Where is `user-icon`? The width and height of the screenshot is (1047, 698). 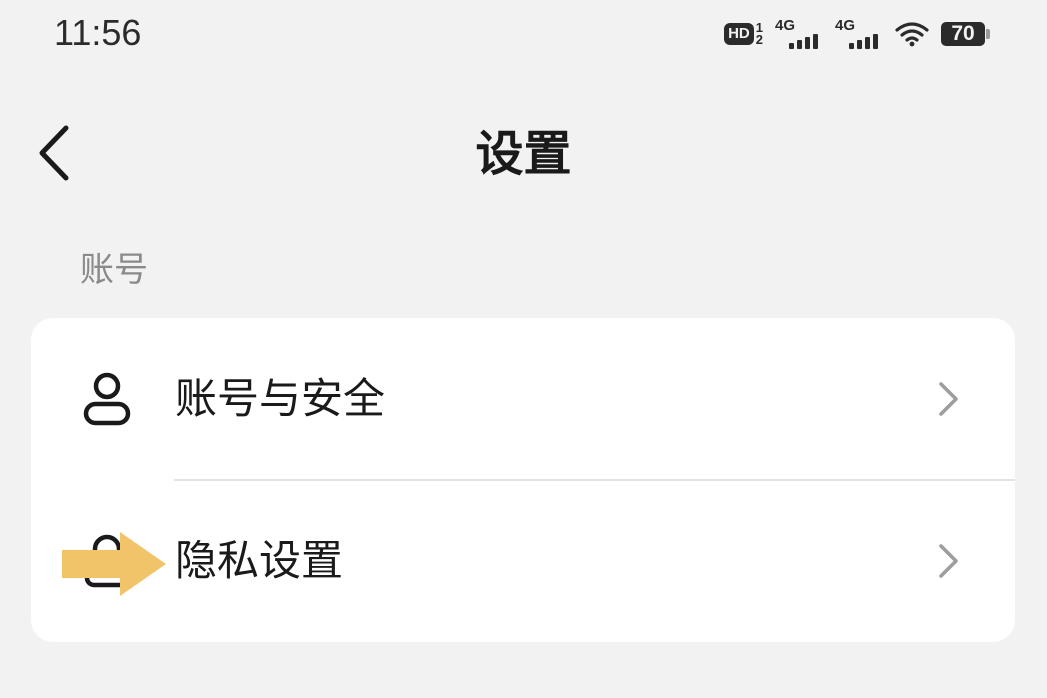
user-icon is located at coordinates (107, 399).